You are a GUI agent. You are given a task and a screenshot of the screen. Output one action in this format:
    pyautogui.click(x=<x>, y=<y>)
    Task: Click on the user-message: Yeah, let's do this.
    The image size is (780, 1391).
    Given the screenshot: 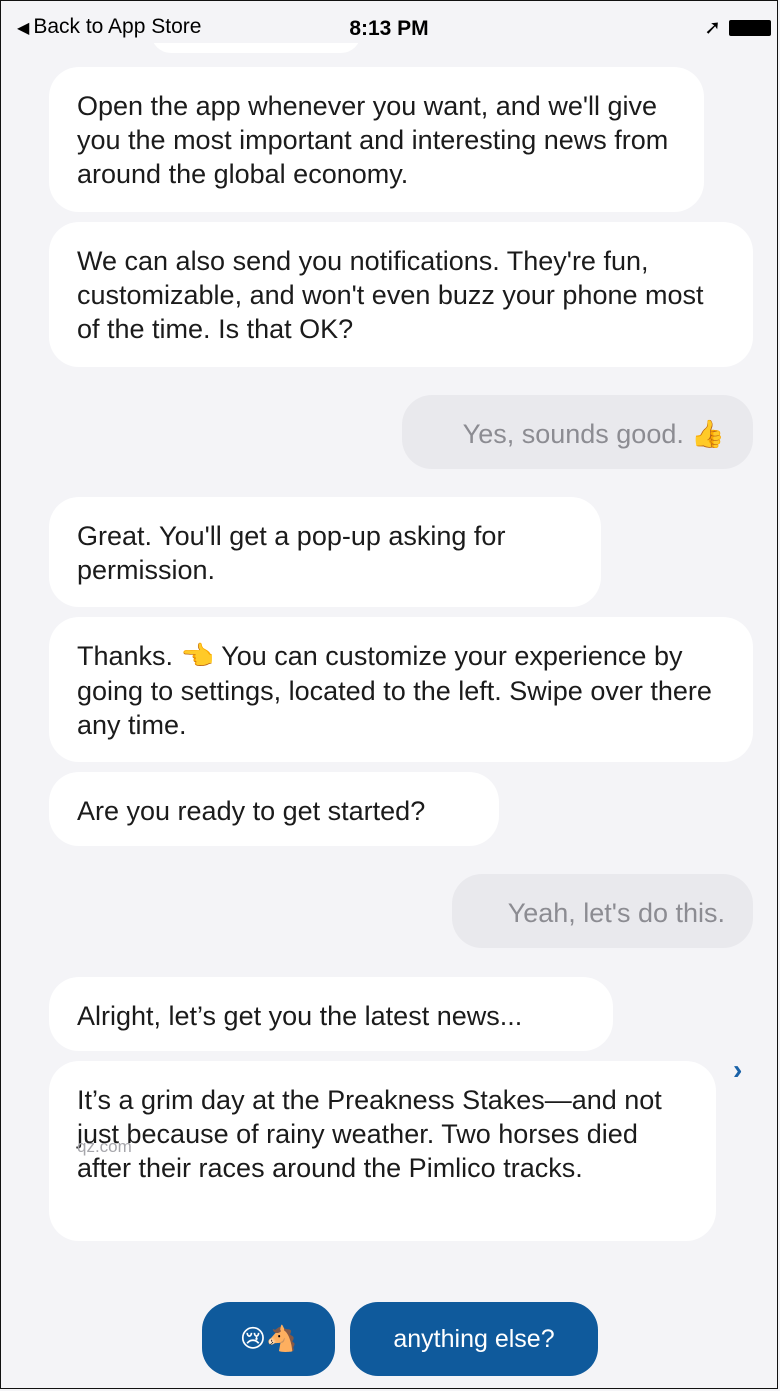 What is the action you would take?
    pyautogui.click(x=602, y=911)
    